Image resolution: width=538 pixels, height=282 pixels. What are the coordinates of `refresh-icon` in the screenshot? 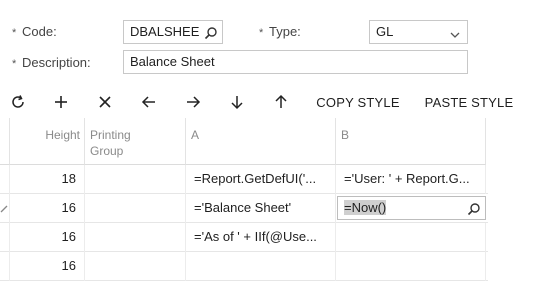 It's located at (18, 101).